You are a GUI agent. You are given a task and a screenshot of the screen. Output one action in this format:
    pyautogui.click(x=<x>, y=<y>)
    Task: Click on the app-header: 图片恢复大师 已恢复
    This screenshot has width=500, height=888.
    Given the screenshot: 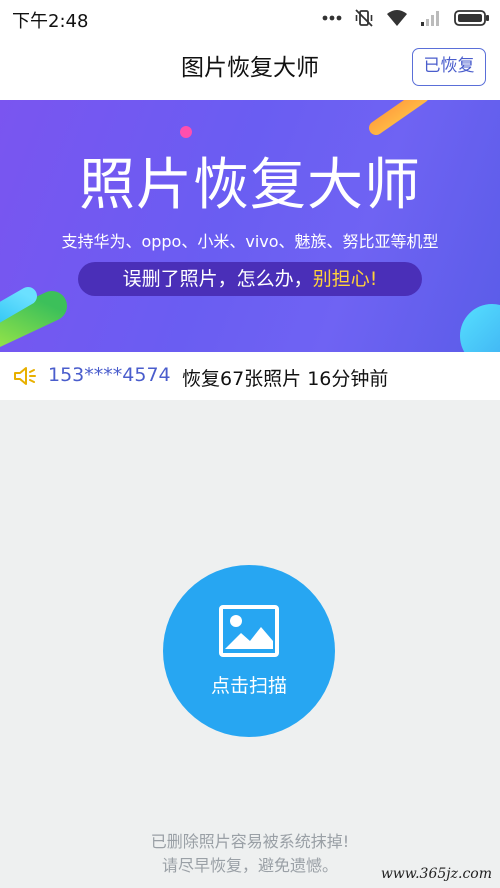 What is the action you would take?
    pyautogui.click(x=250, y=68)
    